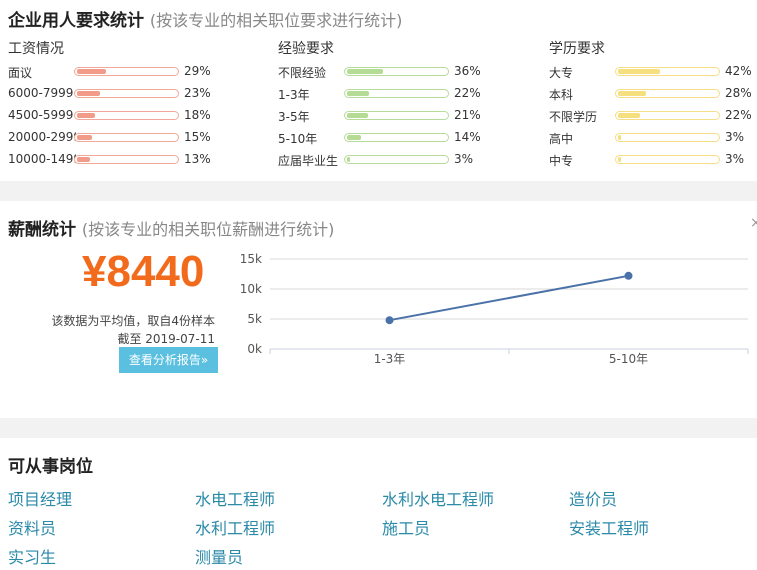 The height and width of the screenshot is (570, 757). I want to click on job-link: 水利工程师, so click(235, 527).